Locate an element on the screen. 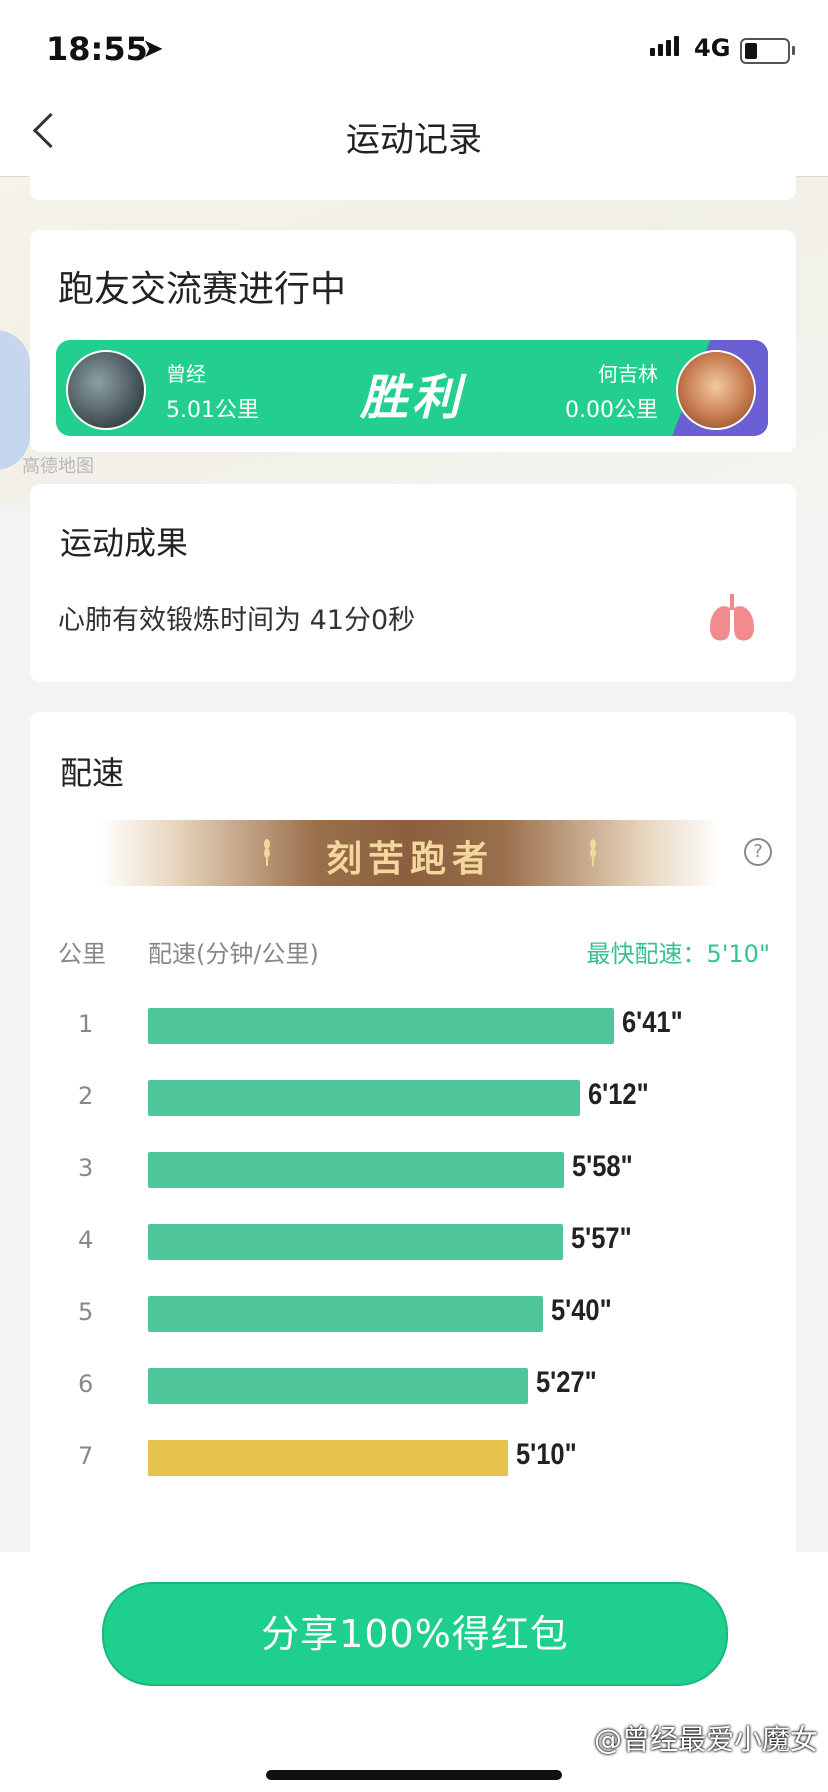 The width and height of the screenshot is (828, 1792). km-number: 2 is located at coordinates (86, 1096).